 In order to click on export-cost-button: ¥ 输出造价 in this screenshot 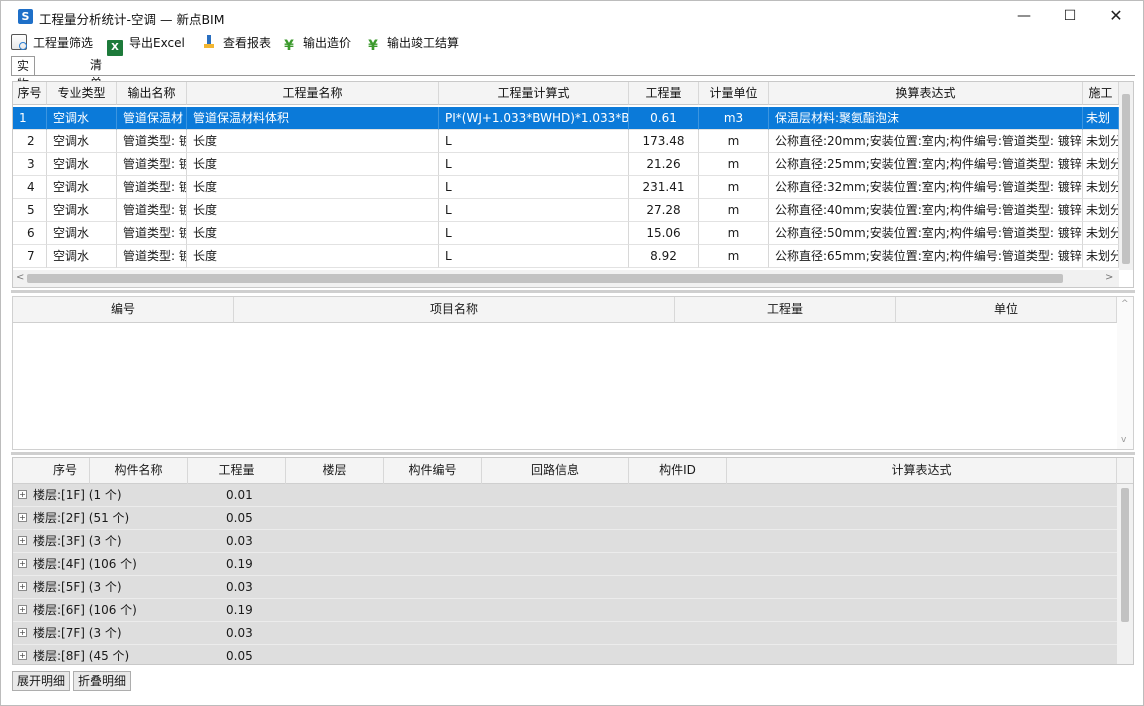, I will do `click(316, 44)`.